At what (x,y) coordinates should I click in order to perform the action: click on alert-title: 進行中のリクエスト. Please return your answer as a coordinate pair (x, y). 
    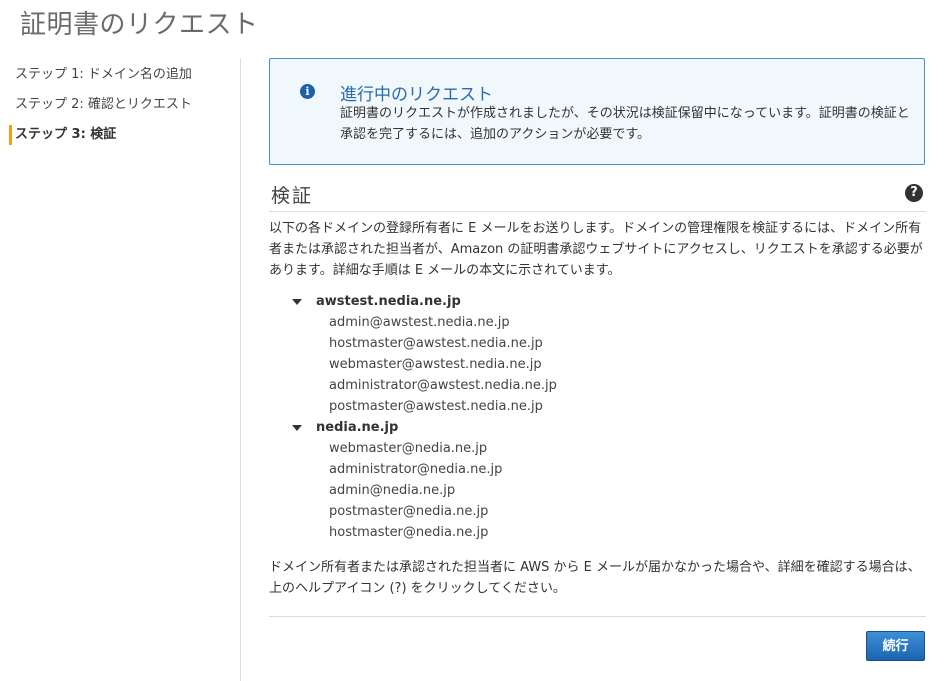
    Looking at the image, I should click on (416, 95).